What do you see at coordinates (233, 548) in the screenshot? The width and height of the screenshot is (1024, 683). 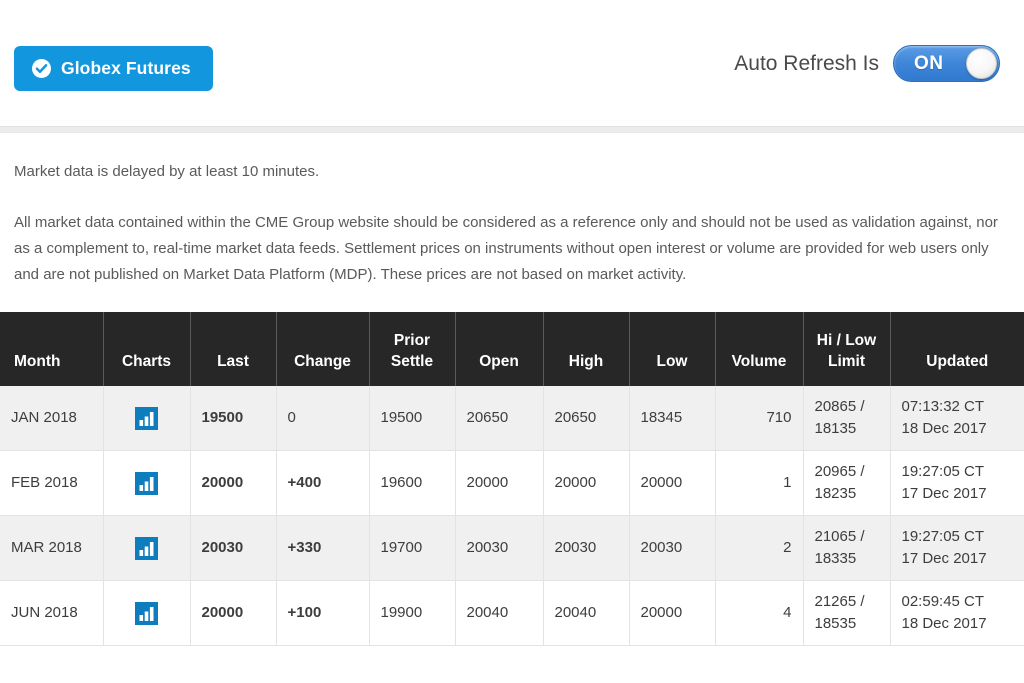 I see `cell-last: 20030` at bounding box center [233, 548].